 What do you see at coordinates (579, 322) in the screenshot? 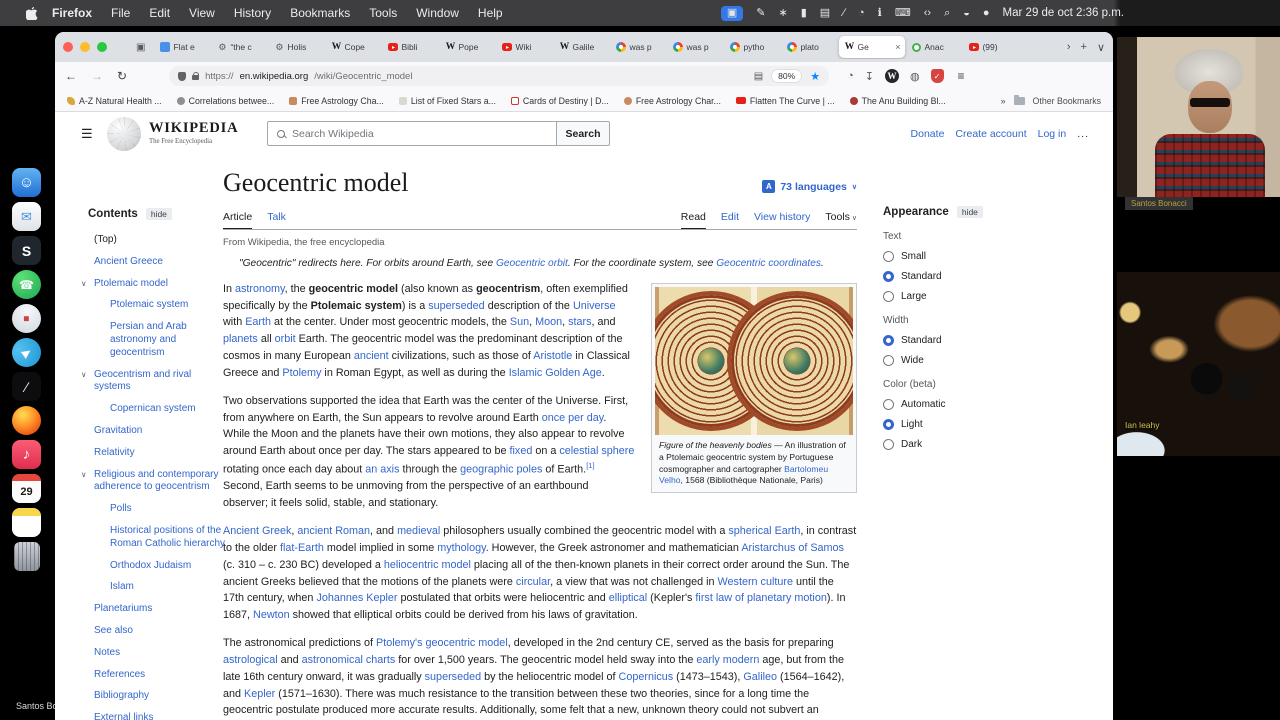
I see `wiki-link: stars` at bounding box center [579, 322].